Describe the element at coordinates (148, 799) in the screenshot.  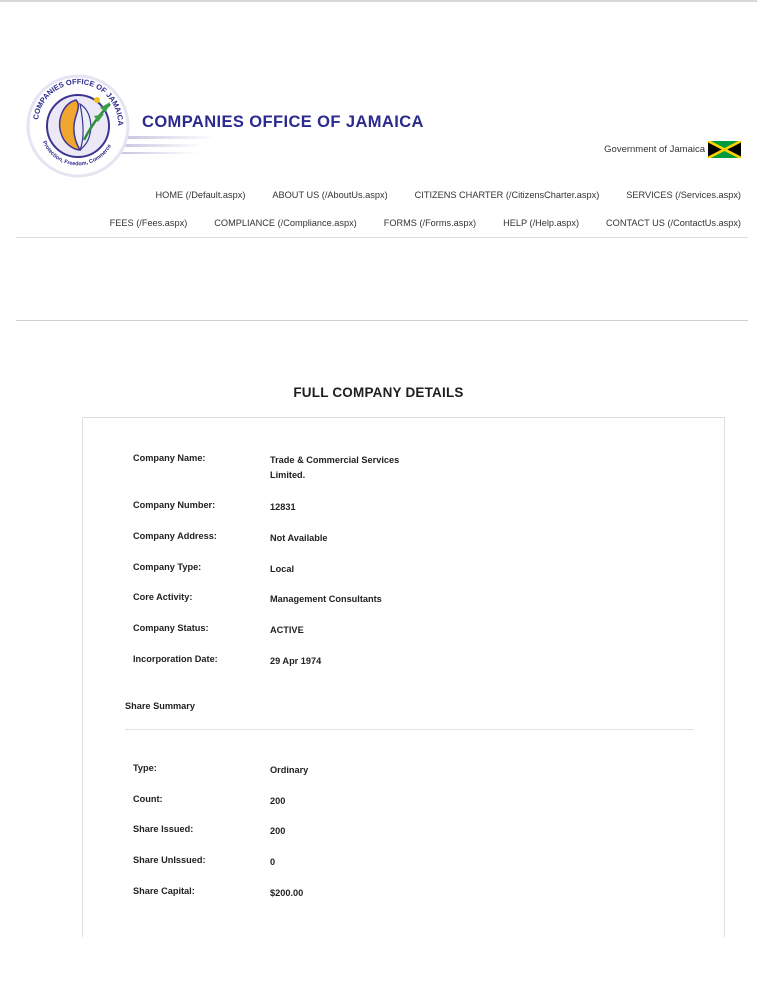
I see `share-label: Count:` at that location.